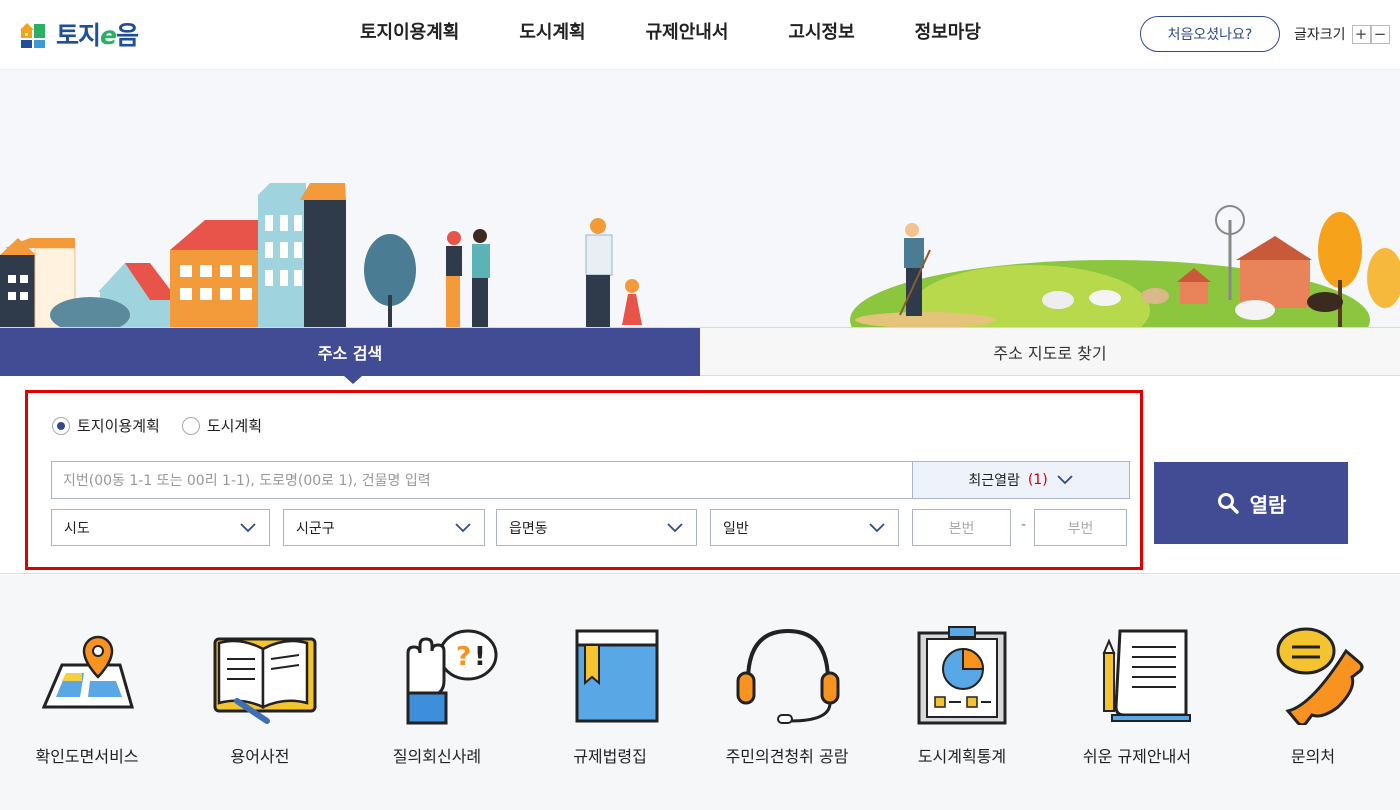 This screenshot has height=810, width=1400. I want to click on quick-item-label: 확인도면서비스, so click(87, 756).